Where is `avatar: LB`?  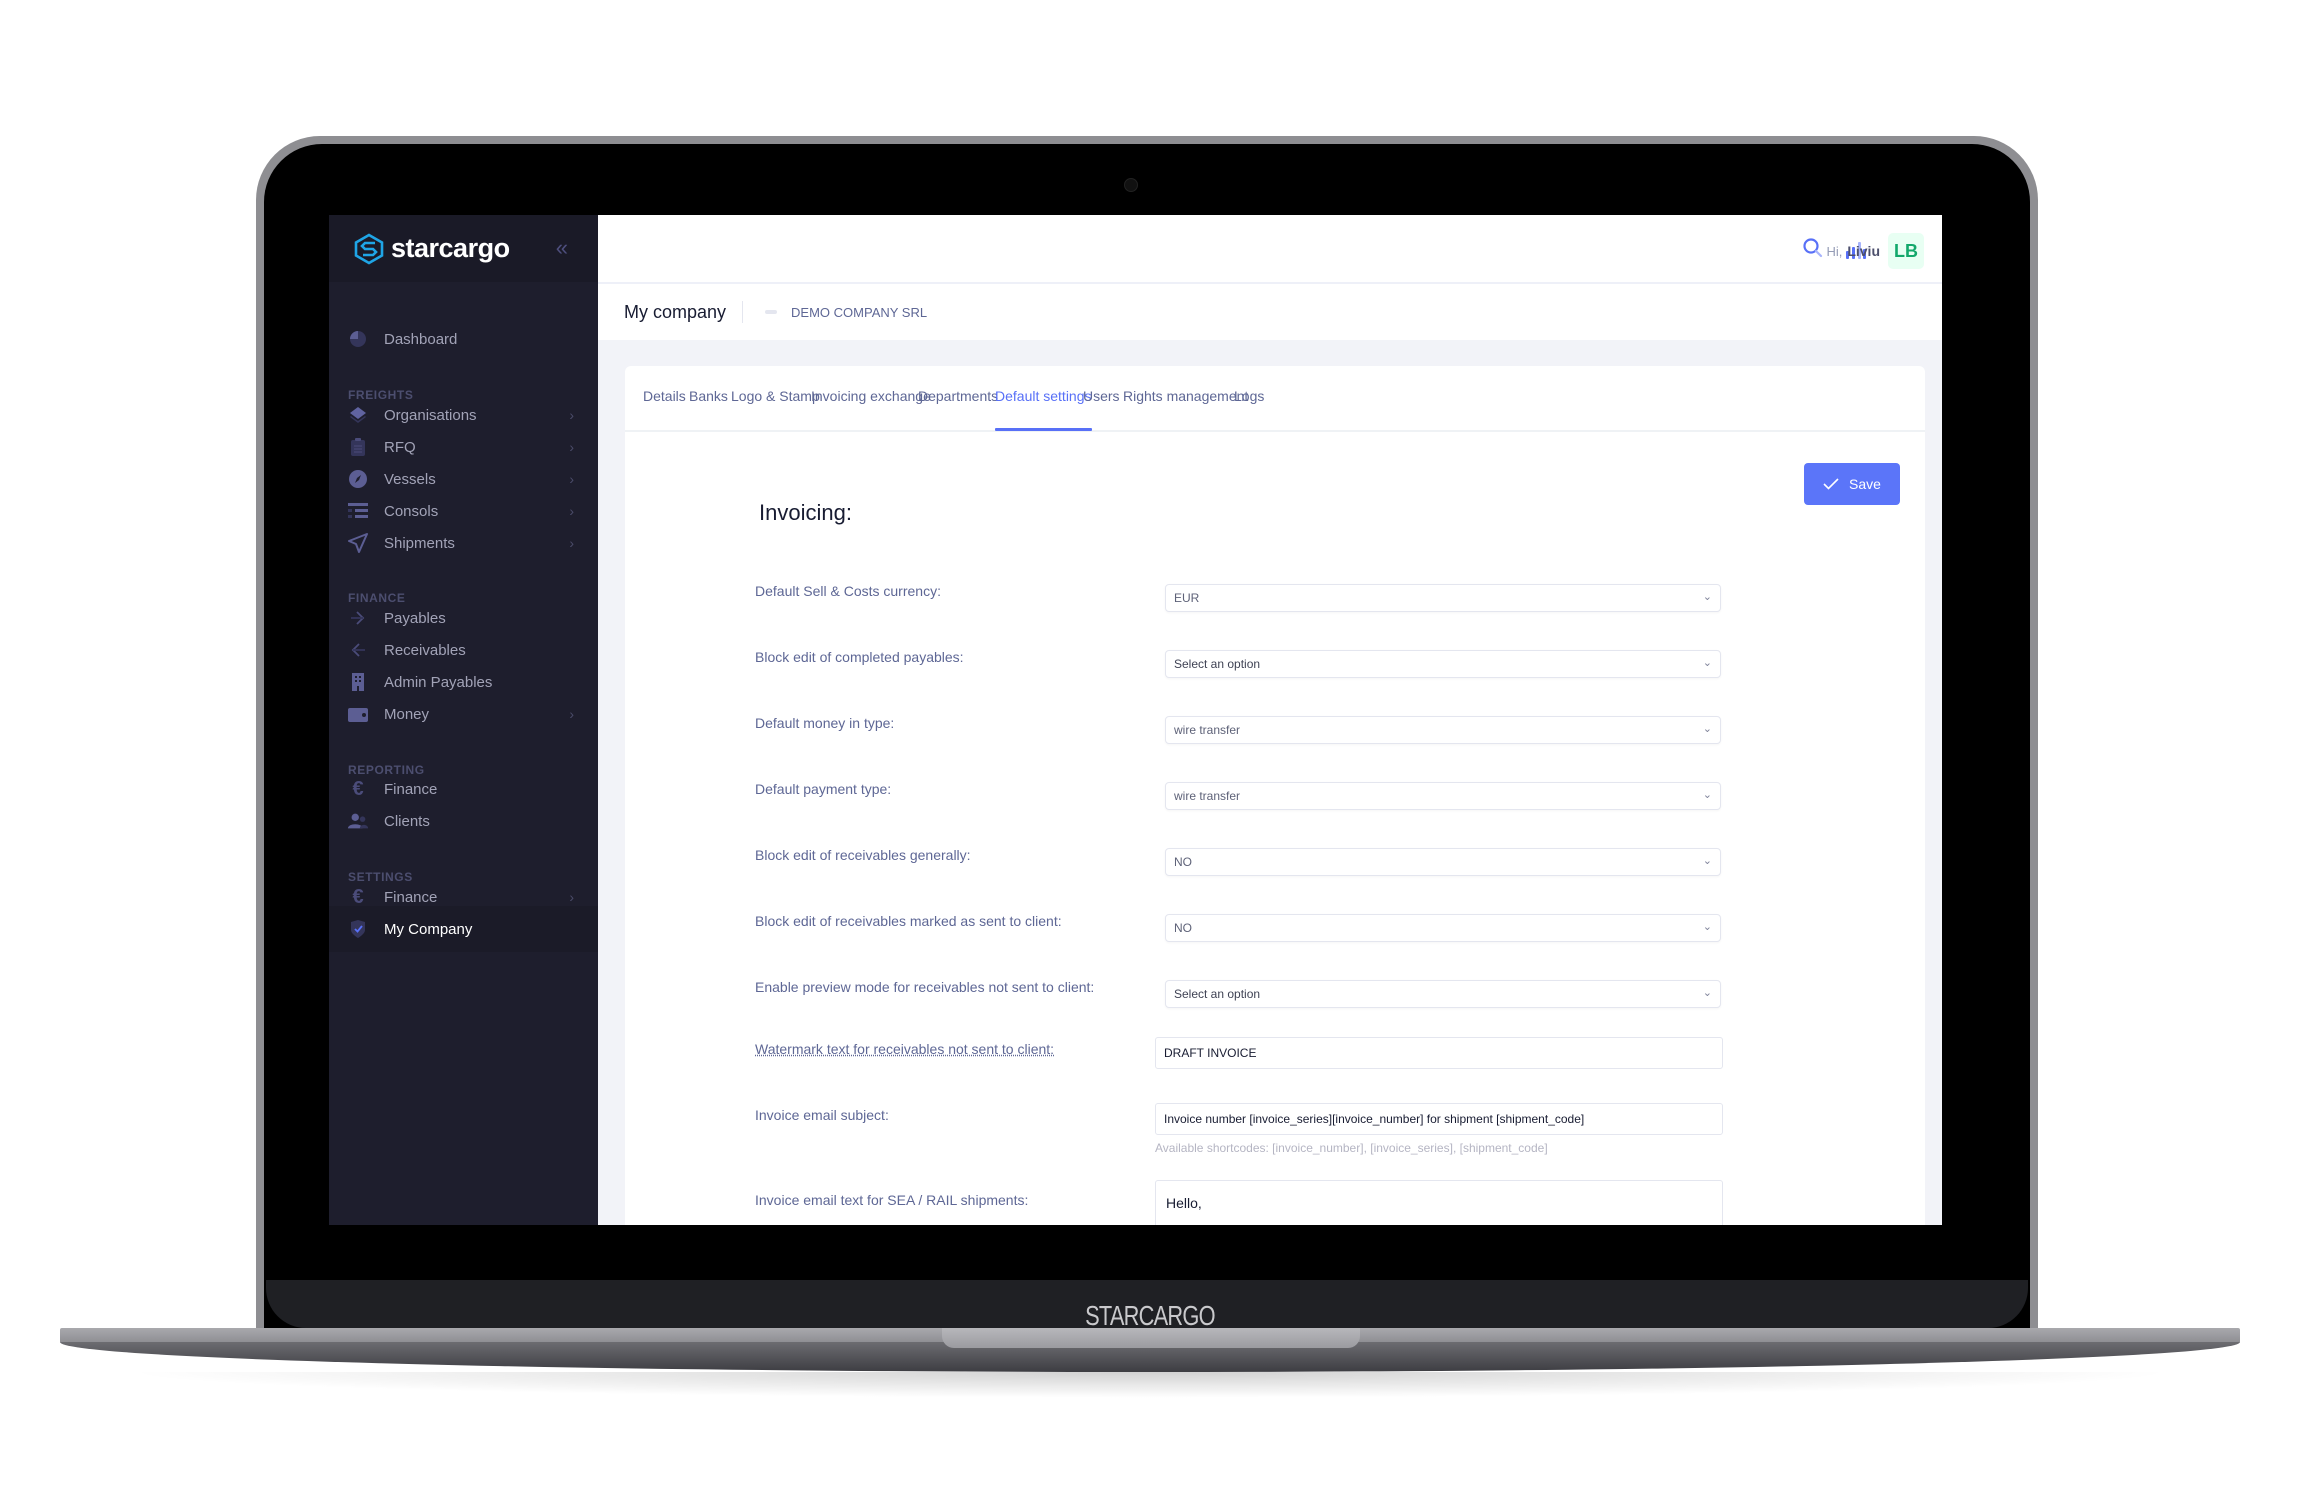 avatar: LB is located at coordinates (1906, 251).